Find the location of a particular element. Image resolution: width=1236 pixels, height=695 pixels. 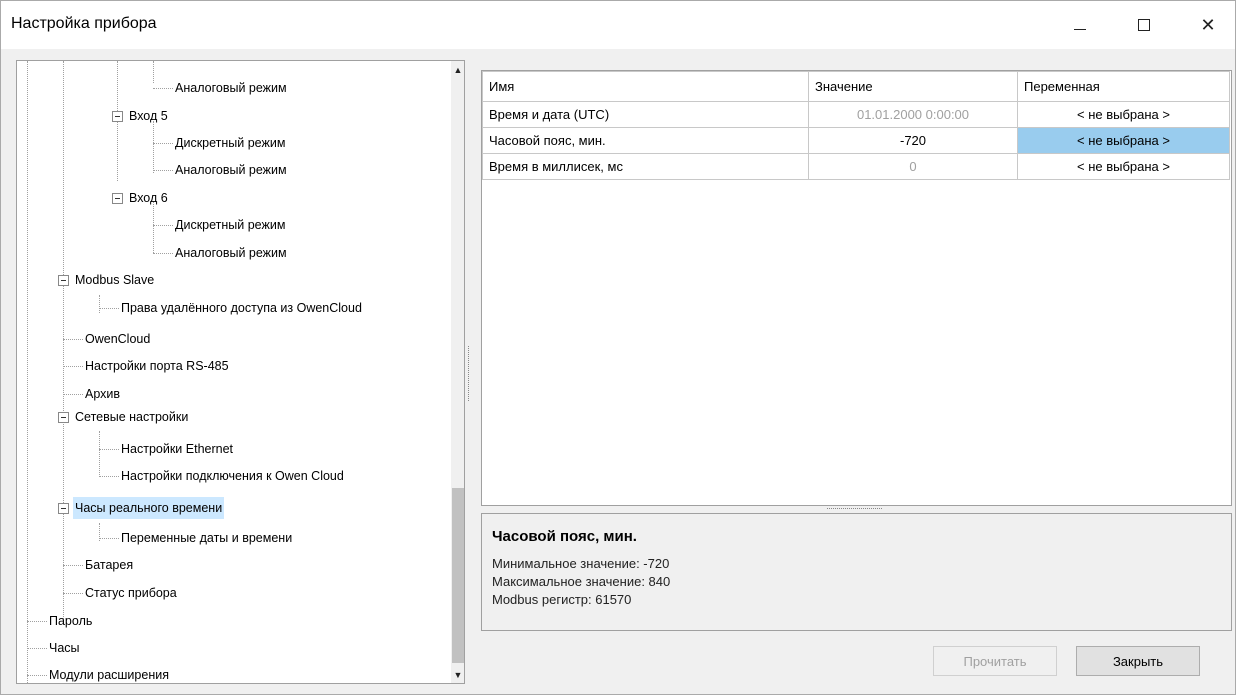

title-bar: Настройка прибора ✕ is located at coordinates (618, 25).